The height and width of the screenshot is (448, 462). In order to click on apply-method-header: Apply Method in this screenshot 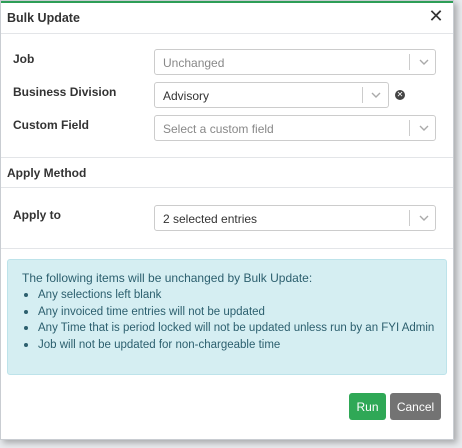, I will do `click(227, 173)`.